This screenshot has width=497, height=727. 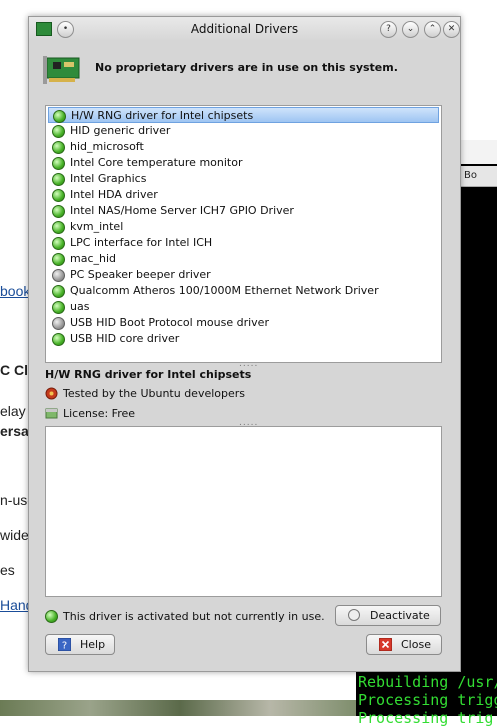 I want to click on close-button: Close, so click(x=404, y=644).